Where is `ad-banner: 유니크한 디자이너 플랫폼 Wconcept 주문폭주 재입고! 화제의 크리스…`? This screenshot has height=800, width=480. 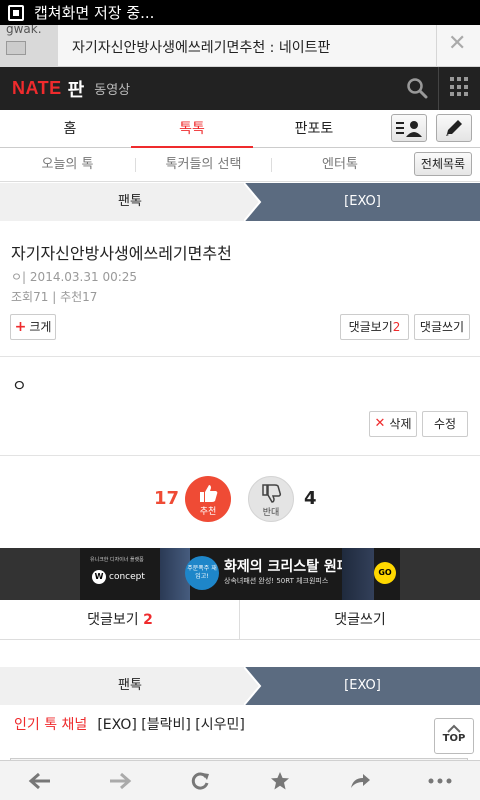 ad-banner: 유니크한 디자이너 플랫폼 Wconcept 주문폭주 재입고! 화제의 크리스… is located at coordinates (240, 574).